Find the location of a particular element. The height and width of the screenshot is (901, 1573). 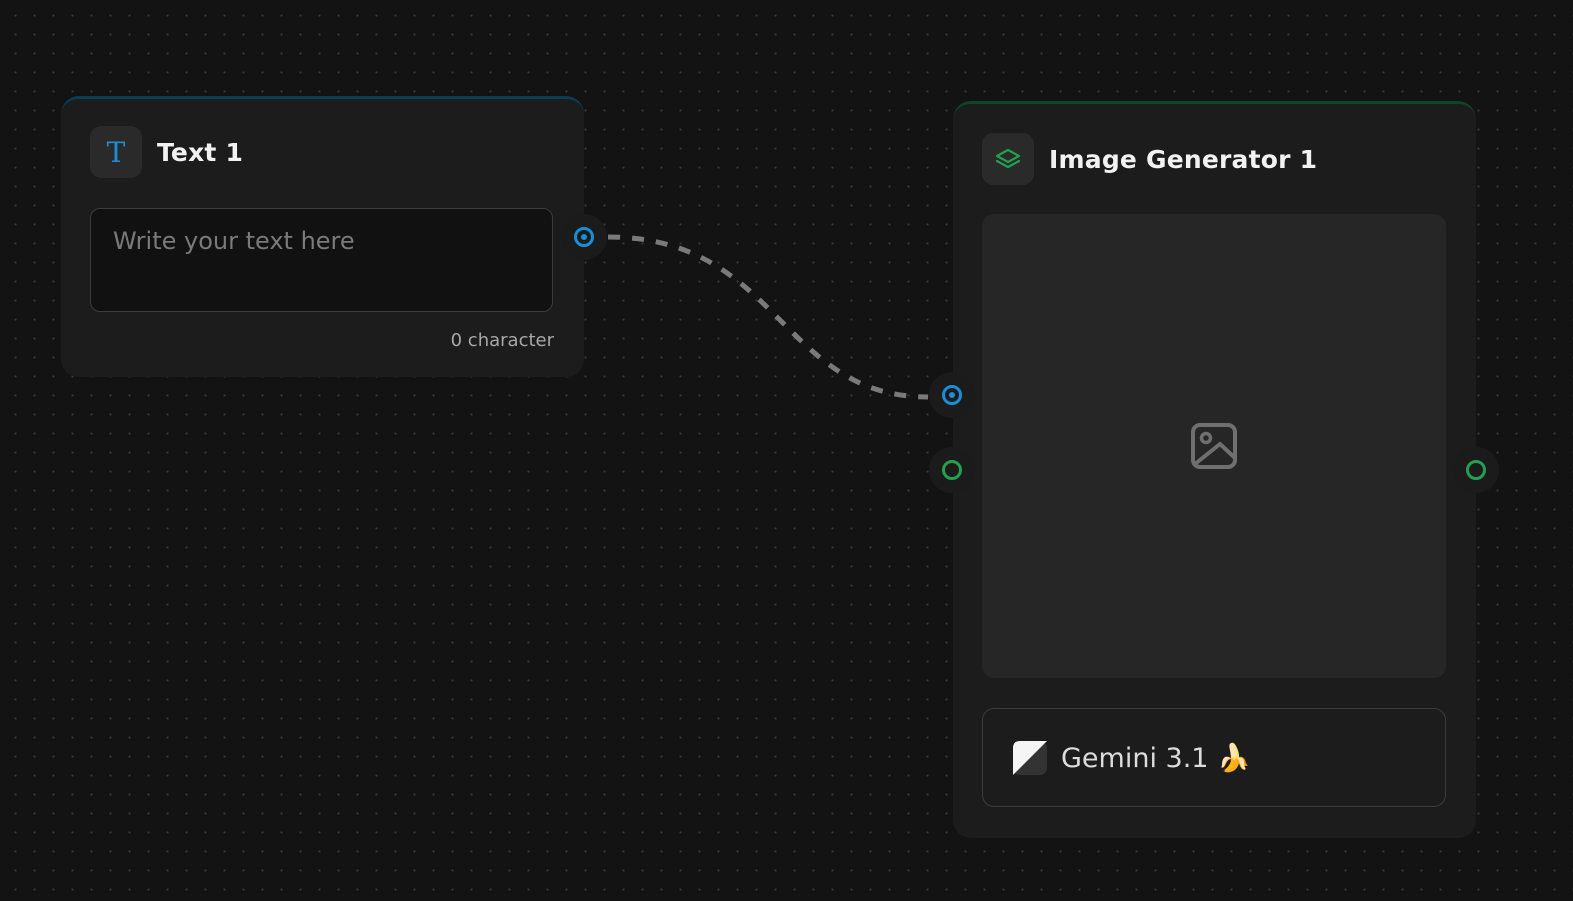

prompt-input-dot is located at coordinates (952, 395).